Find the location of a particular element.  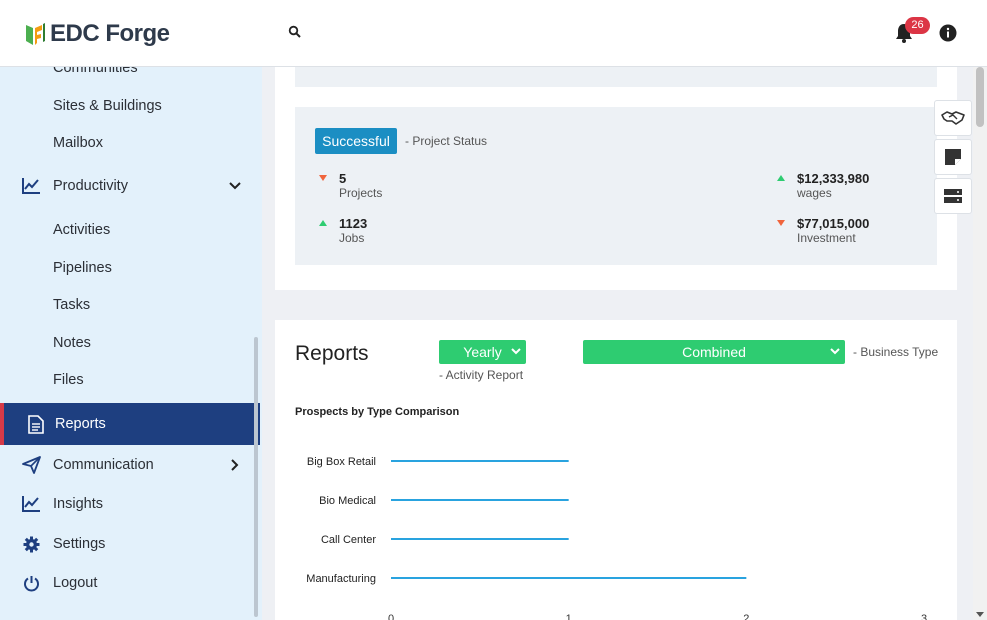

sidebar-item-files: Files is located at coordinates (130, 380).